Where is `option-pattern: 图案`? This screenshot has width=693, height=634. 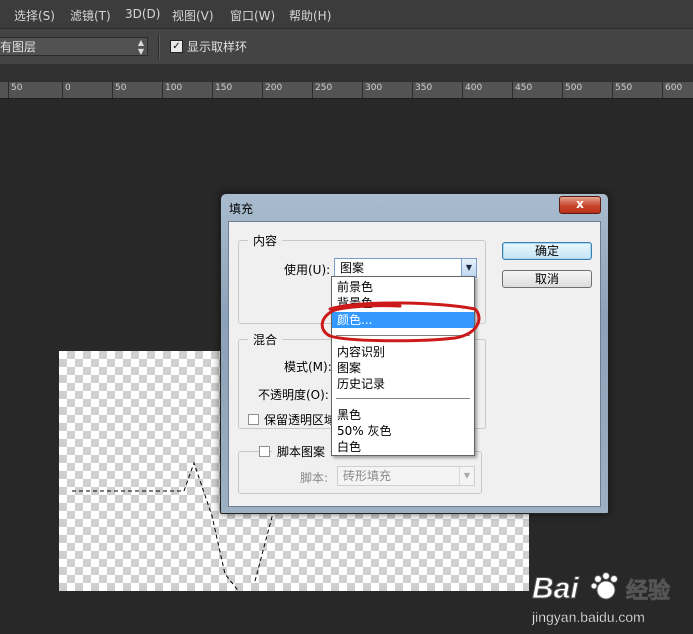
option-pattern: 图案 is located at coordinates (403, 368).